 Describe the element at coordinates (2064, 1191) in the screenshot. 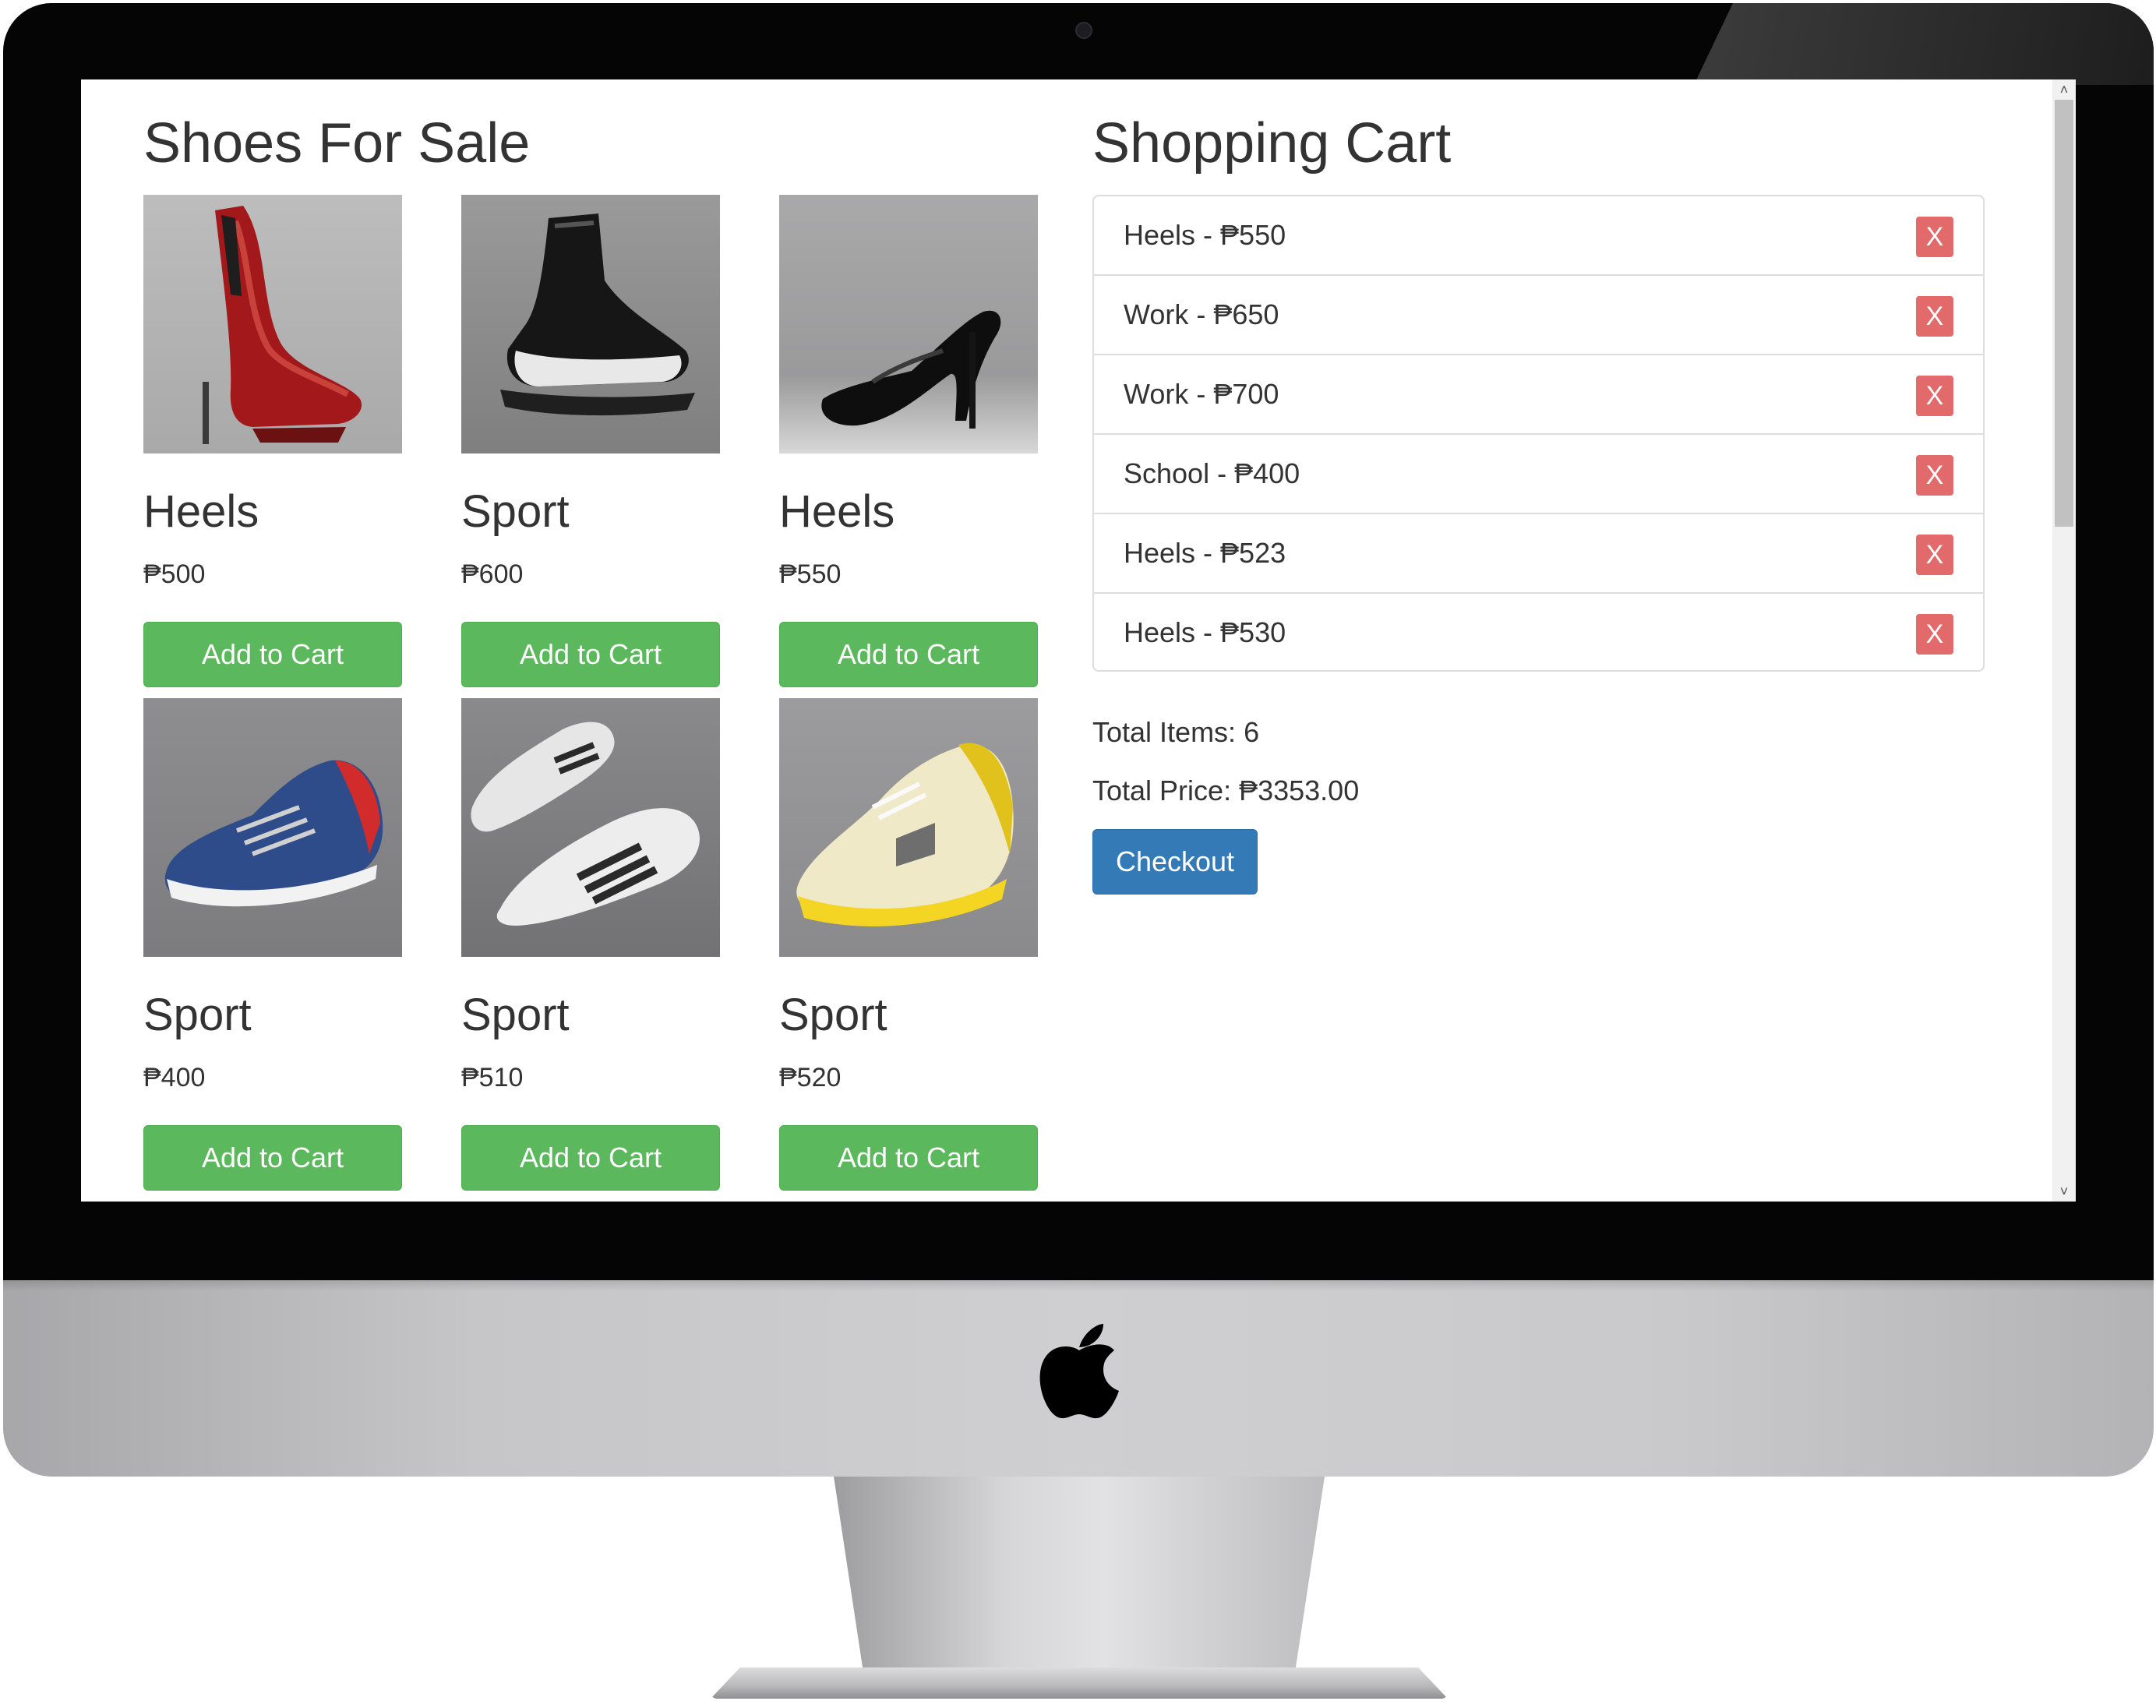

I see `scroll-down-arrow-icon: ˅` at that location.